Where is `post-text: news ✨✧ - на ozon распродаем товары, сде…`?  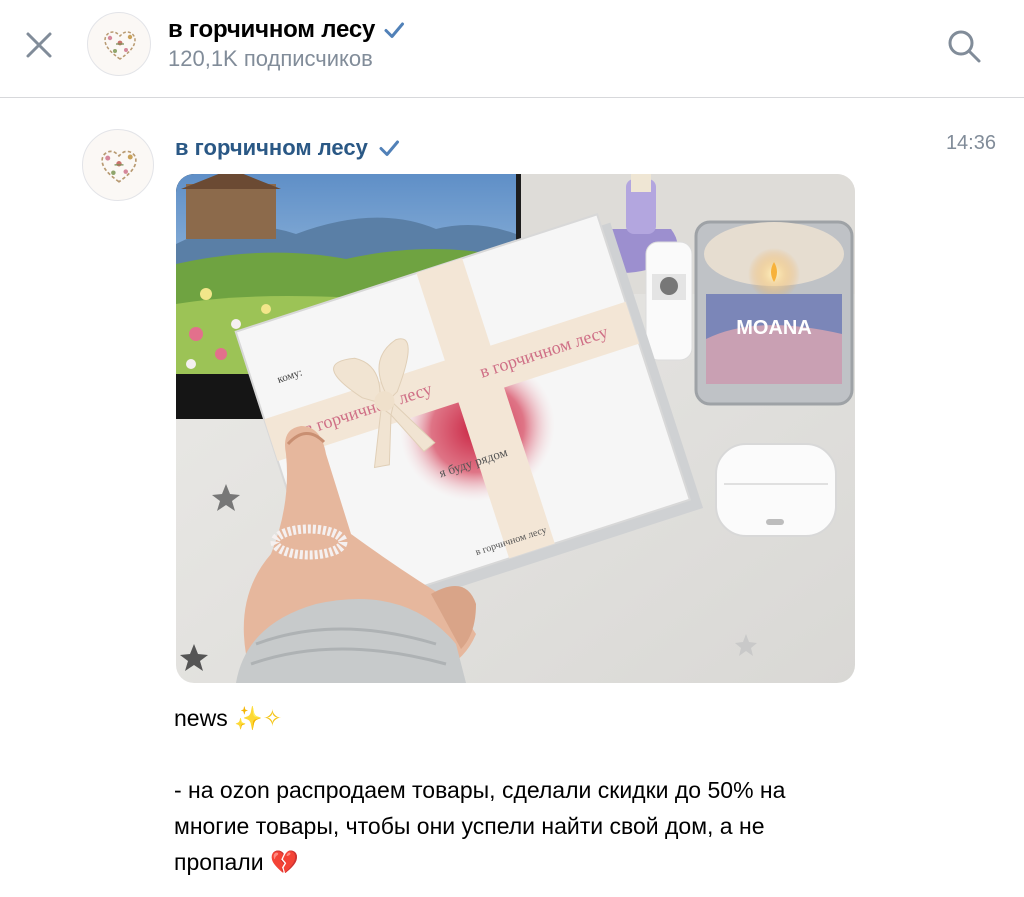 post-text: news ✨✧ - на ozon распродаем товары, сде… is located at coordinates (534, 790).